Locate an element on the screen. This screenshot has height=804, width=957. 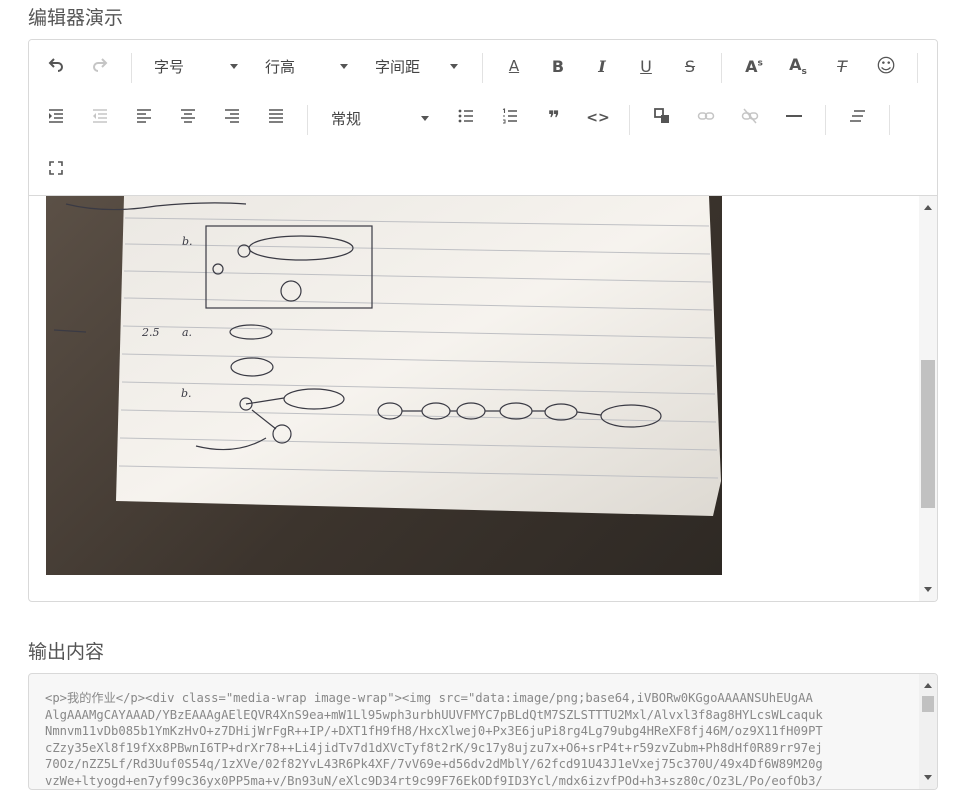
bulleted-list-icon is located at coordinates (466, 118).